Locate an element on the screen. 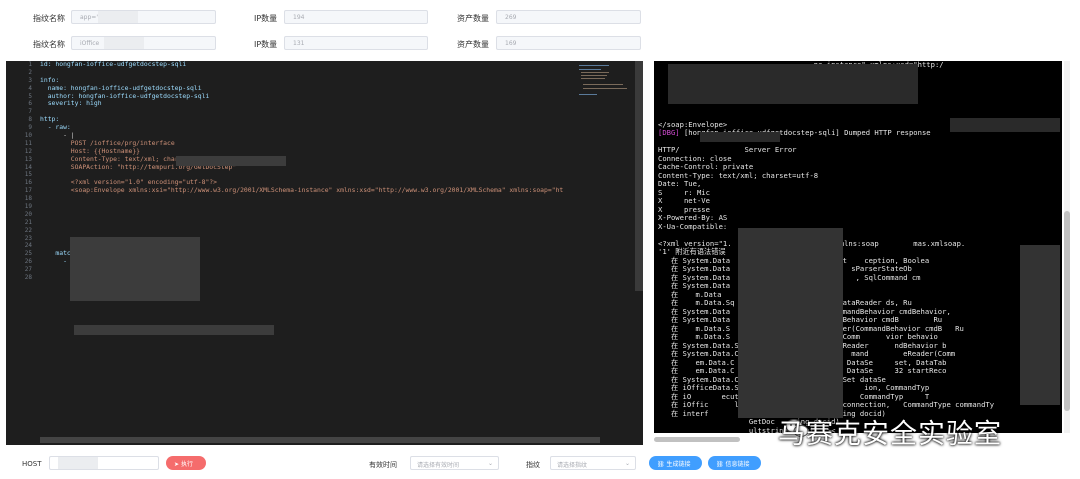  line-number: 16 is located at coordinates (28, 183).